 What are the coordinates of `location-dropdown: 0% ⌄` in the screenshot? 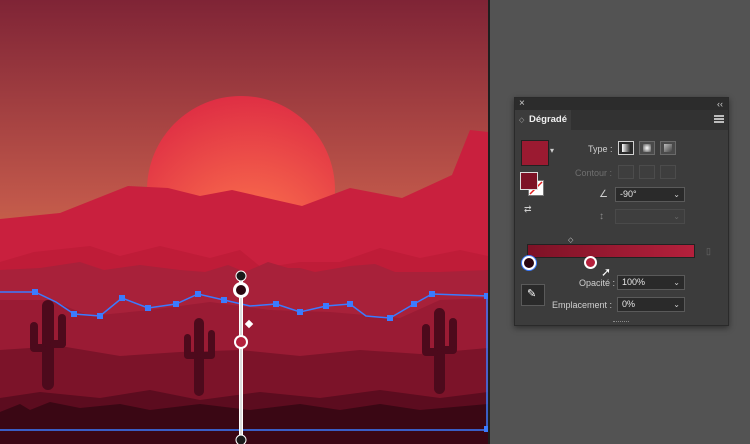 It's located at (651, 304).